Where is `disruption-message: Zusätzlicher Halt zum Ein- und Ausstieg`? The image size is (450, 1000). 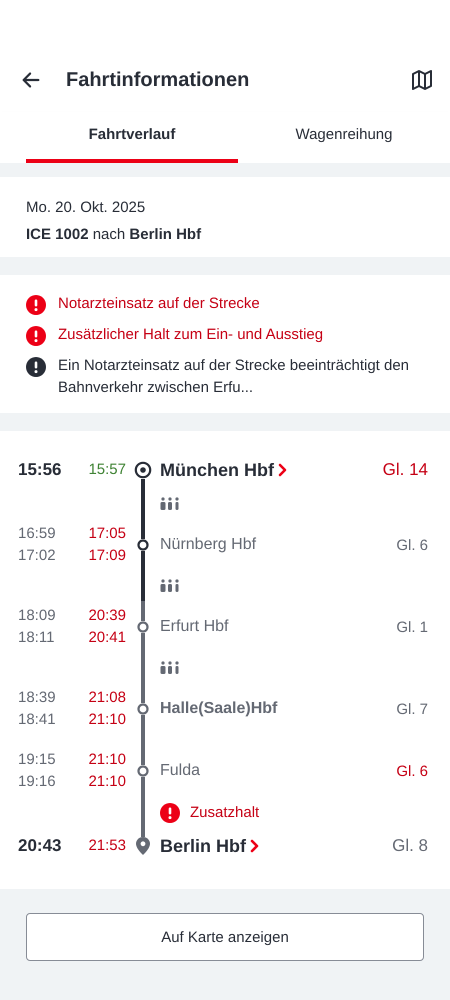 disruption-message: Zusätzlicher Halt zum Ein- und Ausstieg is located at coordinates (191, 335).